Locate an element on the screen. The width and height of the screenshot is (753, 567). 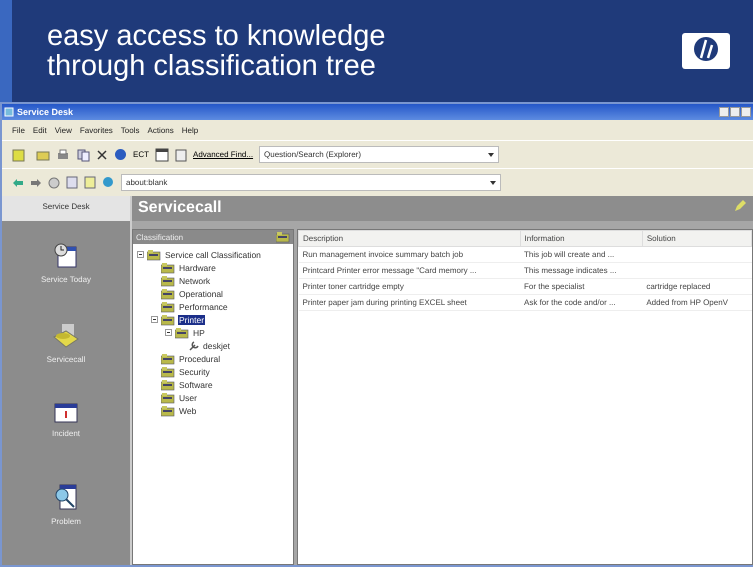
table-cell: Run management invoice summary batch job is located at coordinates (383, 254).